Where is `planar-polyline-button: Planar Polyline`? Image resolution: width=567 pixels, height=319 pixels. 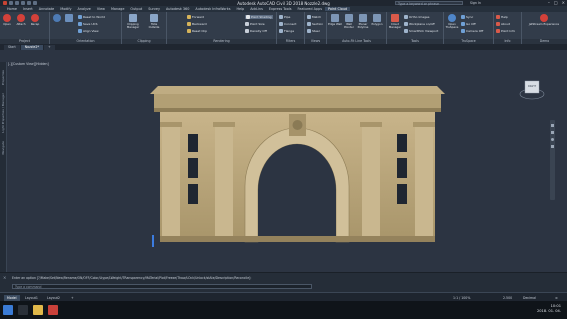 planar-polyline-button: Planar Polyline is located at coordinates (363, 21).